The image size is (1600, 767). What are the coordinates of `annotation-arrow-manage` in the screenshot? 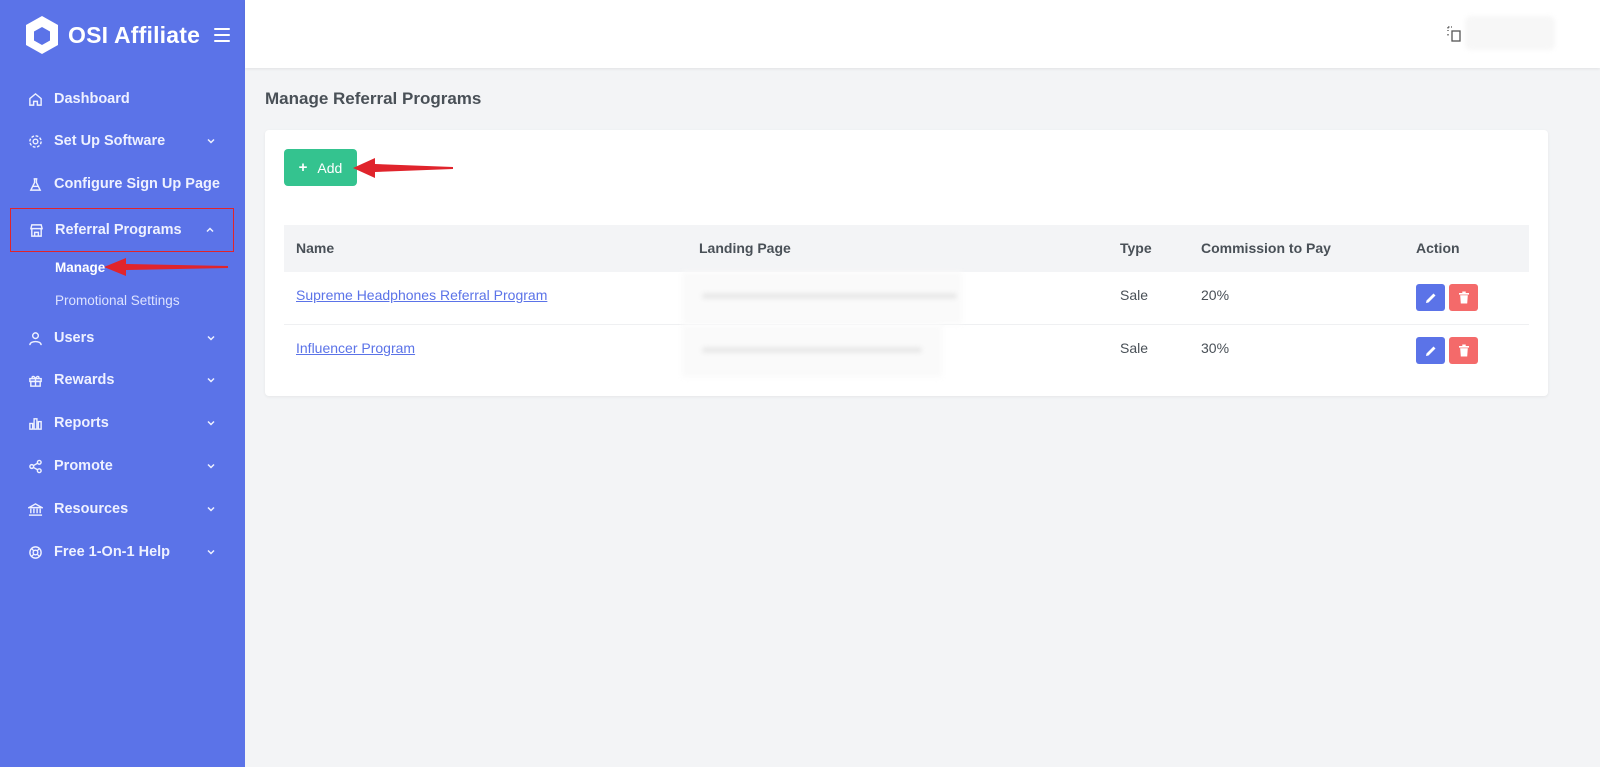 It's located at (166, 267).